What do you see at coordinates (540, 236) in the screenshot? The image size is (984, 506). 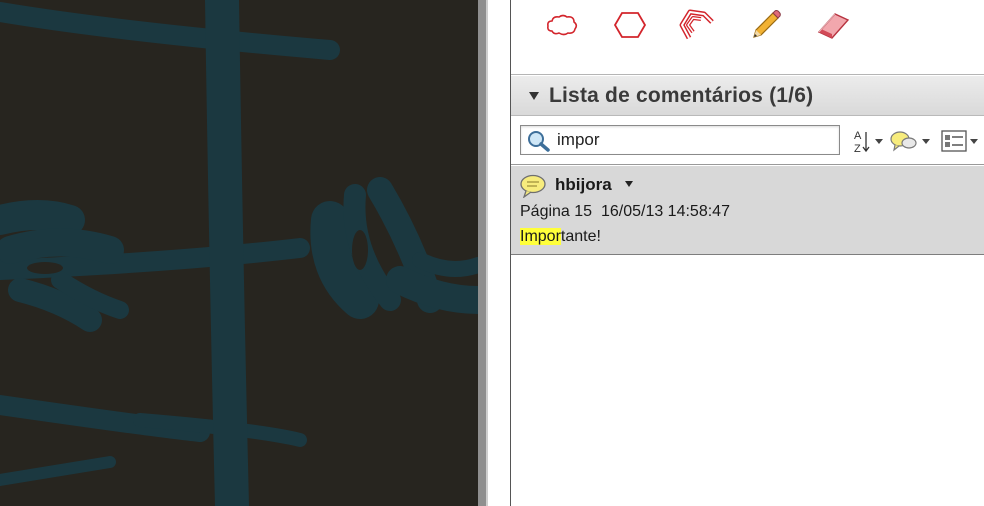 I see `search-match-highlight: Impor` at bounding box center [540, 236].